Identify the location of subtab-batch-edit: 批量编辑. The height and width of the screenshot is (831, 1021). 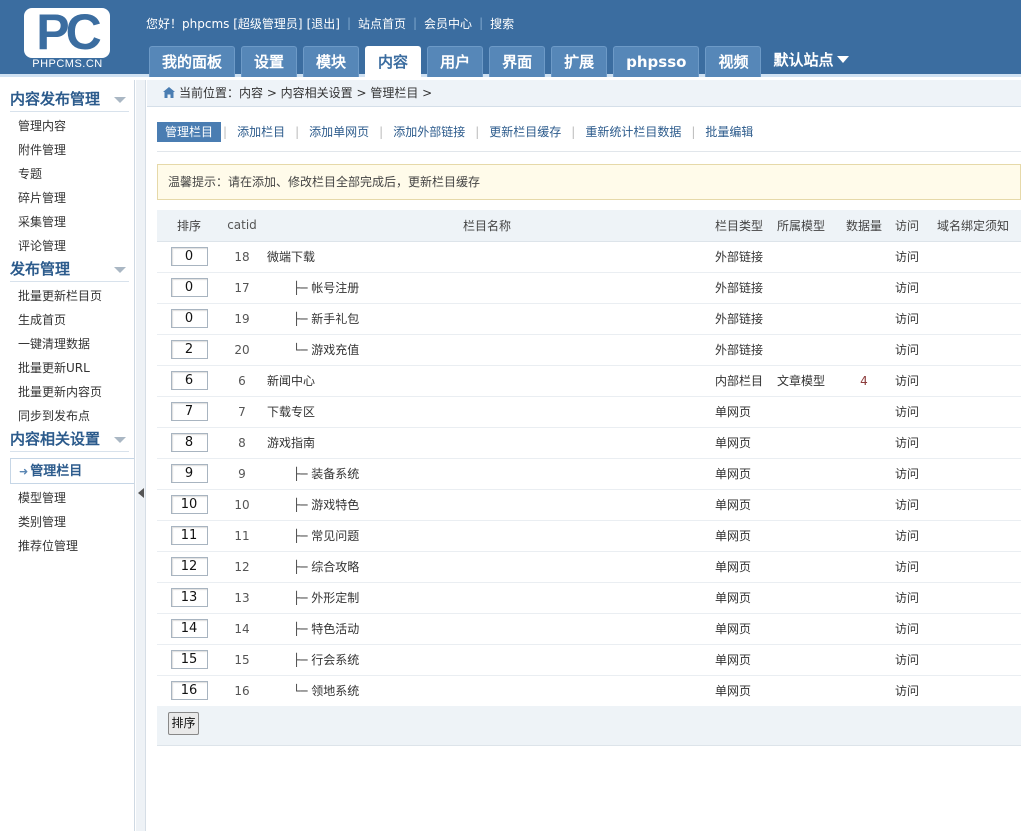
(729, 132).